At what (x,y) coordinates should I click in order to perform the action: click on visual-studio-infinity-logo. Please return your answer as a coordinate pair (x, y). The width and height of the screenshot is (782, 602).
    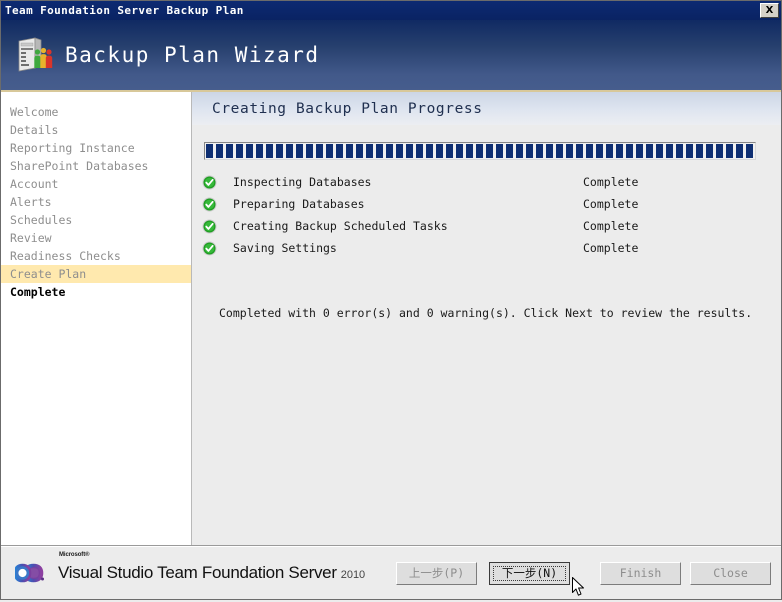
    Looking at the image, I should click on (34, 573).